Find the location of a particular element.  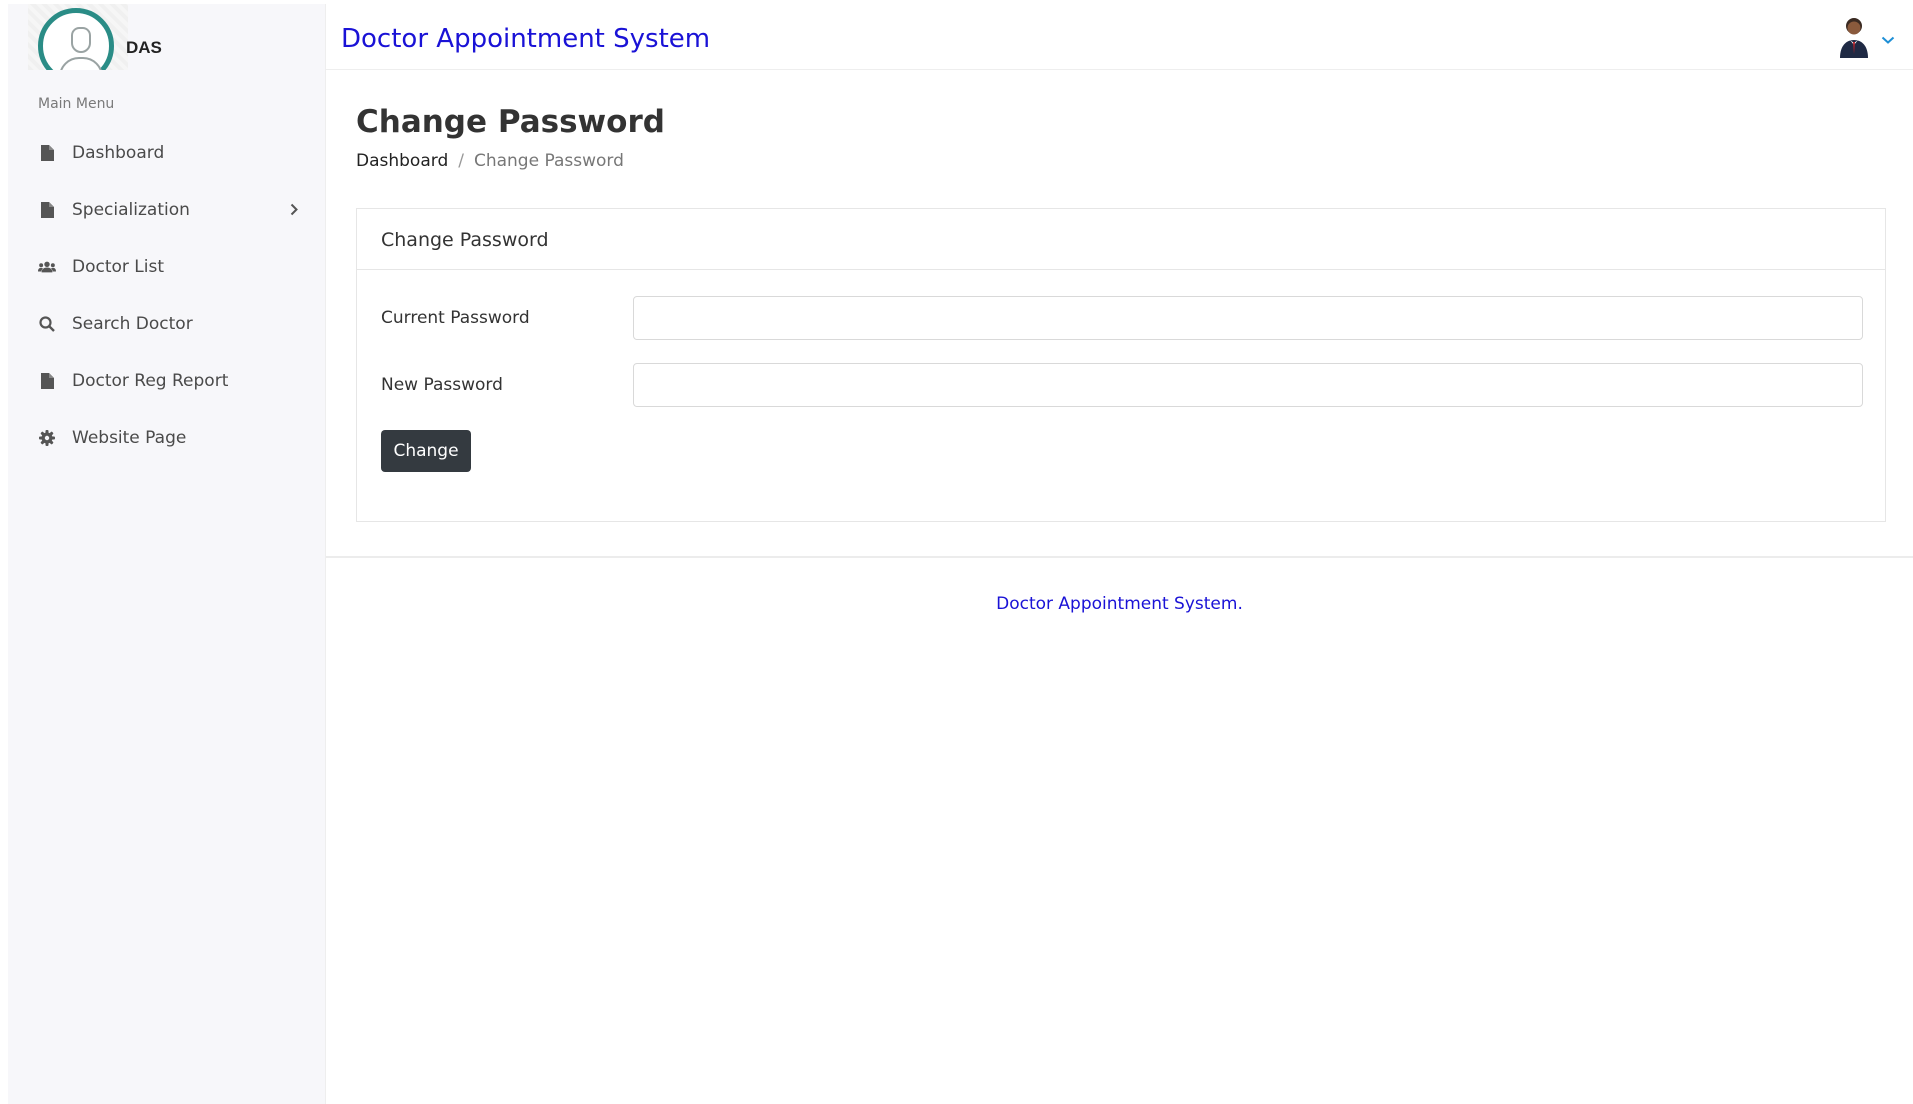

logo is located at coordinates (78, 37).